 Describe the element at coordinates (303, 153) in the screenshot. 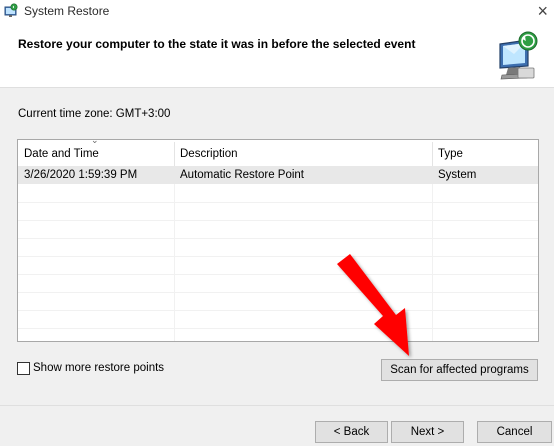

I see `column-header-description: Description` at that location.